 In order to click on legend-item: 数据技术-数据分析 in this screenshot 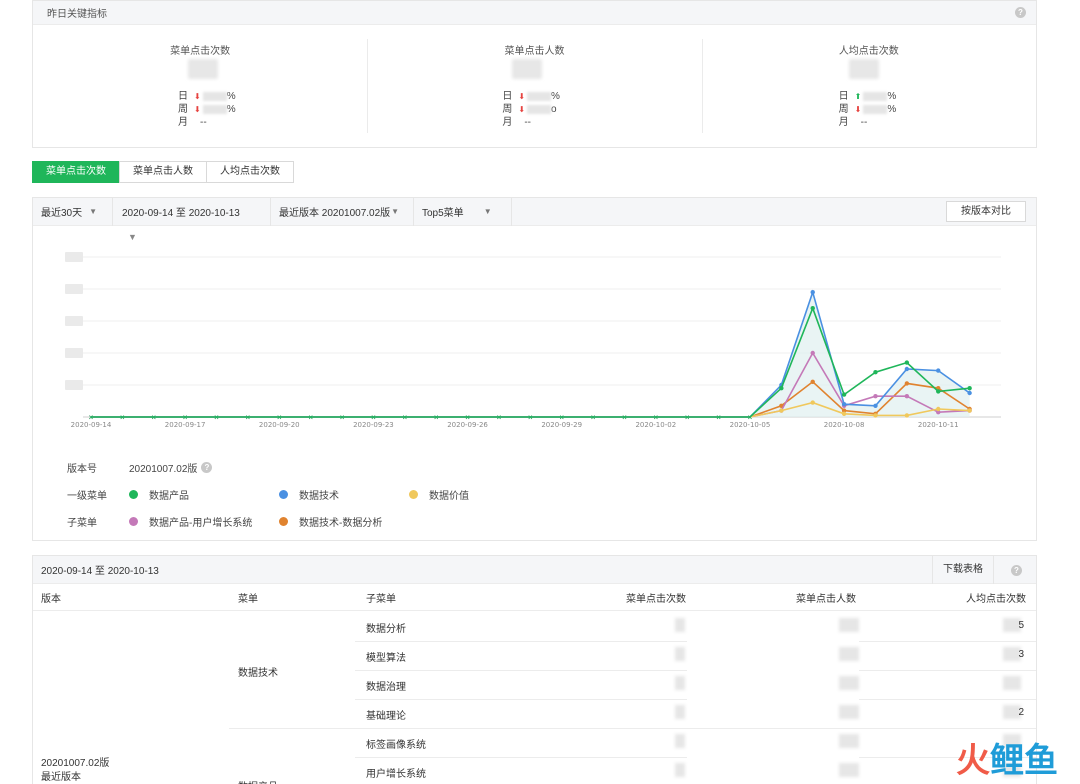, I will do `click(354, 521)`.